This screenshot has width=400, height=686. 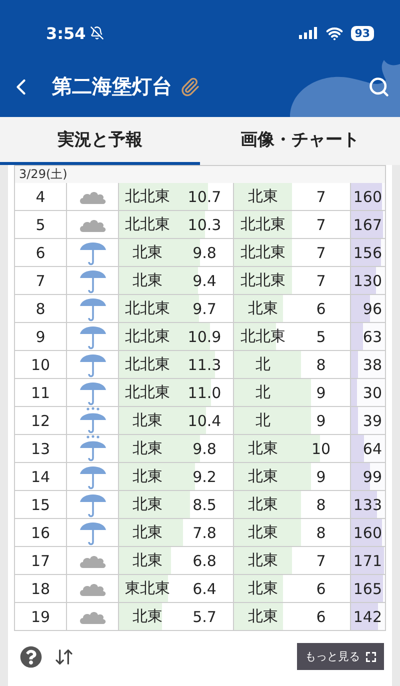 What do you see at coordinates (200, 174) in the screenshot?
I see `date-header: 3/29(土)` at bounding box center [200, 174].